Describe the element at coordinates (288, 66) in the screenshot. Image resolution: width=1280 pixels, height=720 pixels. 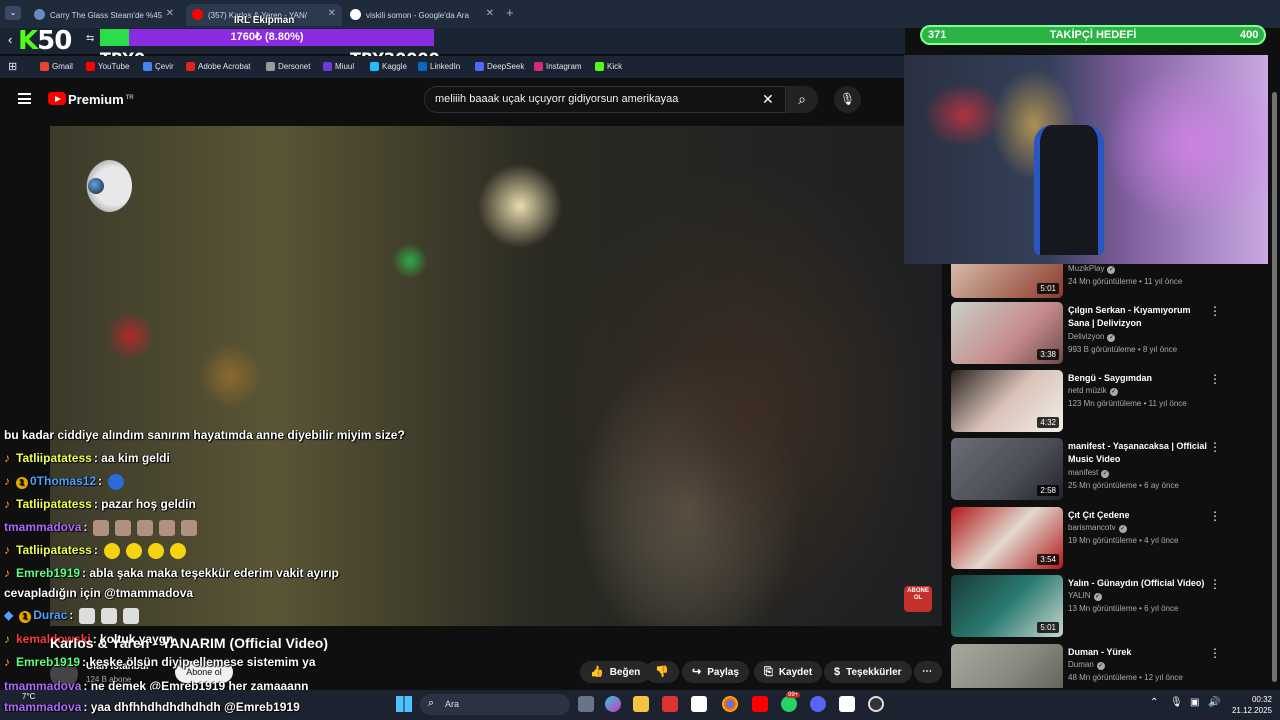
I see `bookmark-dersonet: Dersonet` at that location.